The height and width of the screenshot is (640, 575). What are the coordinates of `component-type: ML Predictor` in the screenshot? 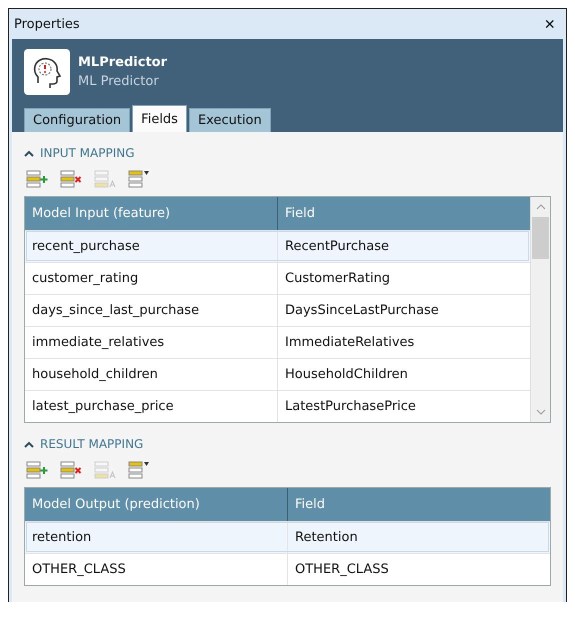 It's located at (119, 81).